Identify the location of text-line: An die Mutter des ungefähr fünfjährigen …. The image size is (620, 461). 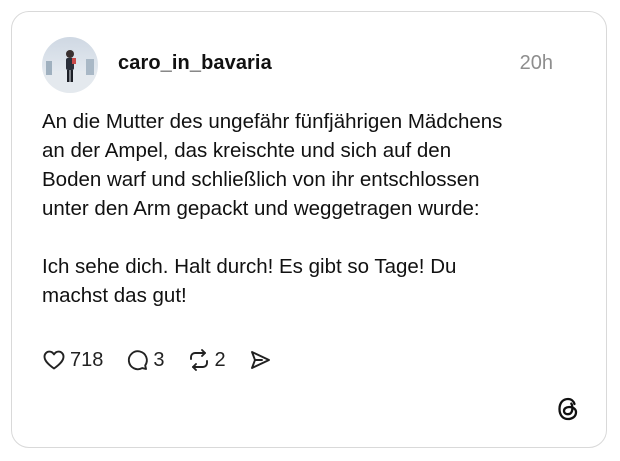
(272, 121).